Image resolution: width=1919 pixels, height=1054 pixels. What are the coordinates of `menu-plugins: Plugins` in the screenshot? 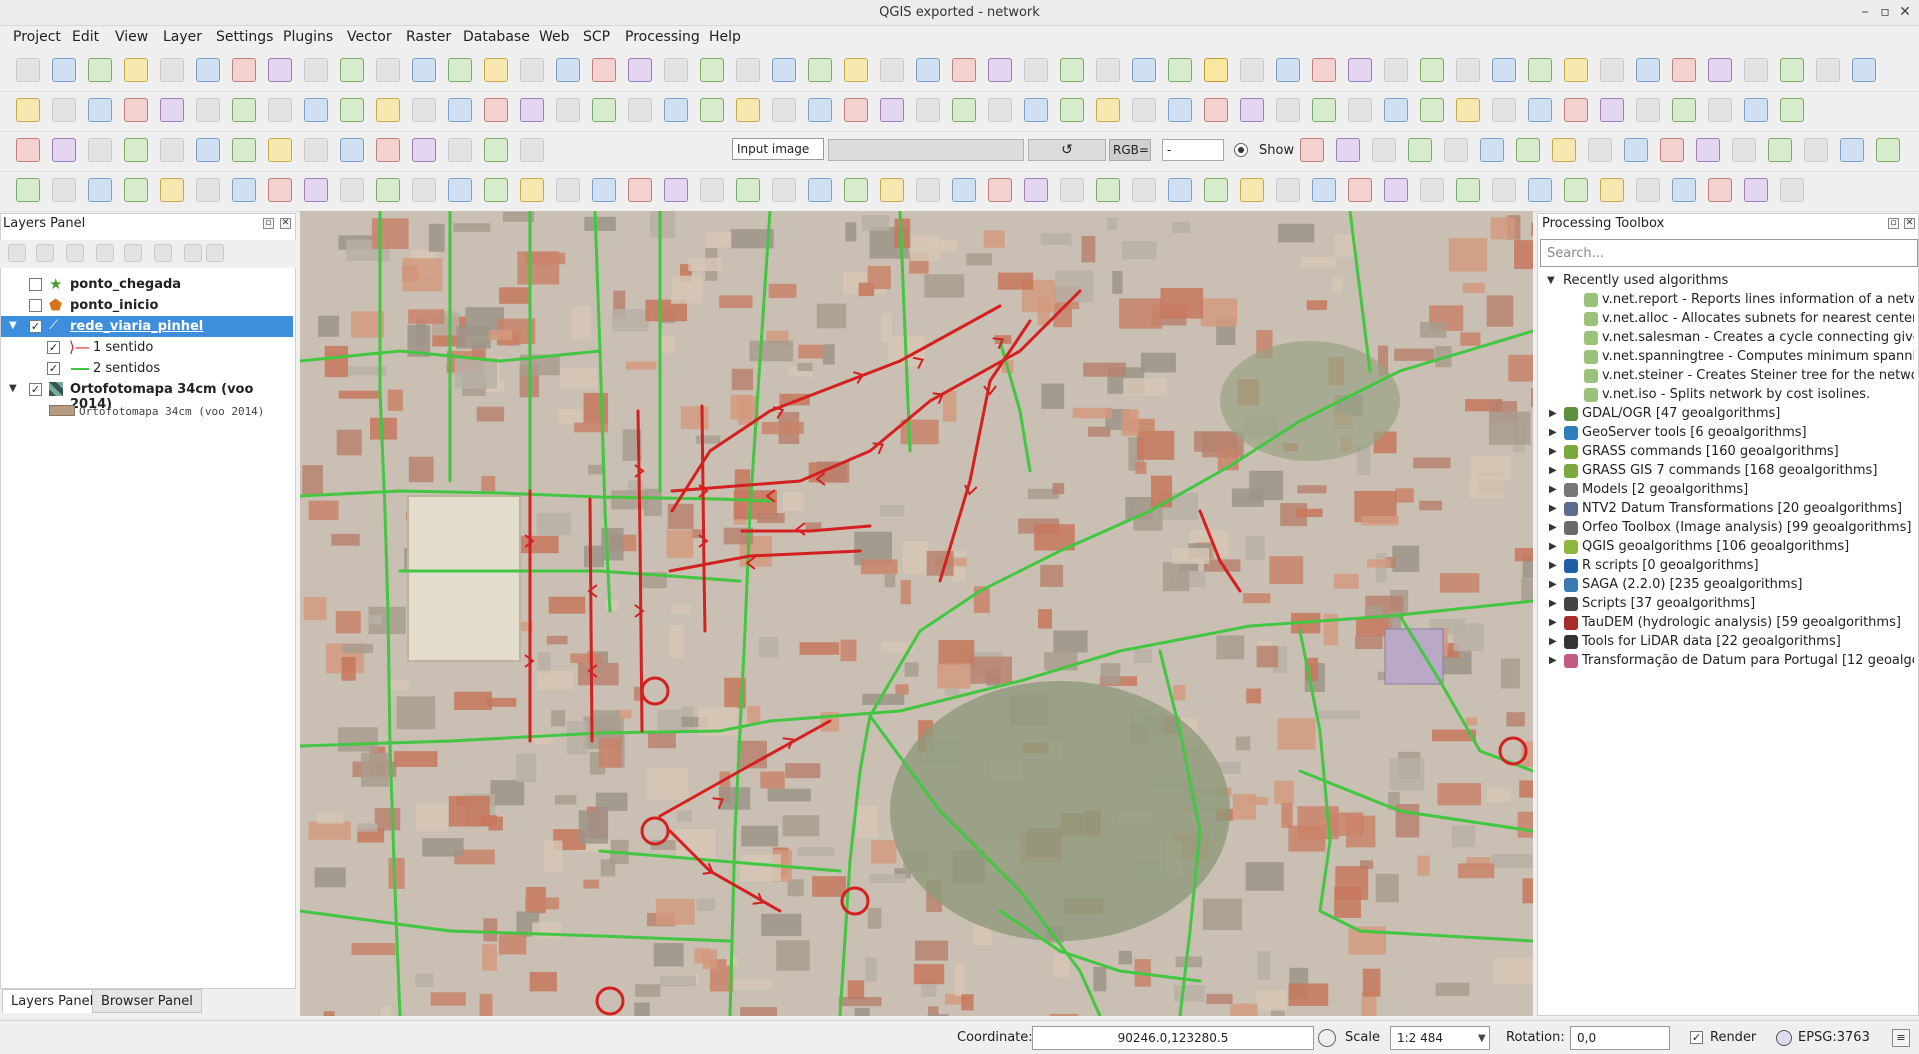 It's located at (308, 37).